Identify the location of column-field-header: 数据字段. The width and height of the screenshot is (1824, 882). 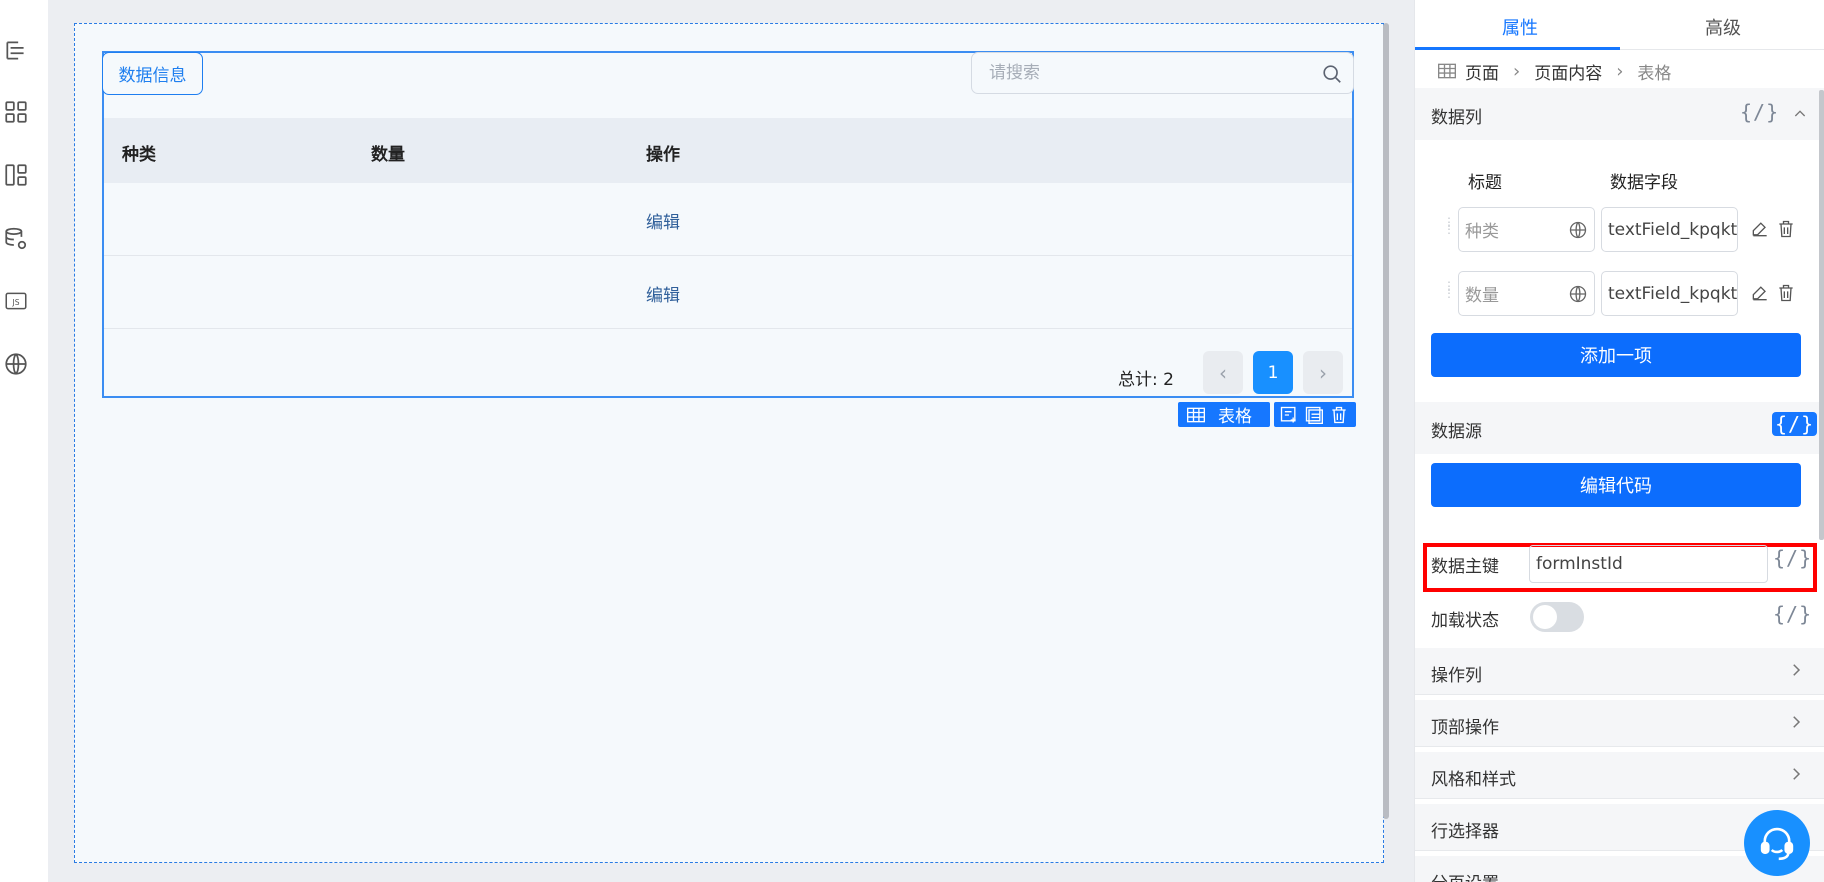
(1644, 183).